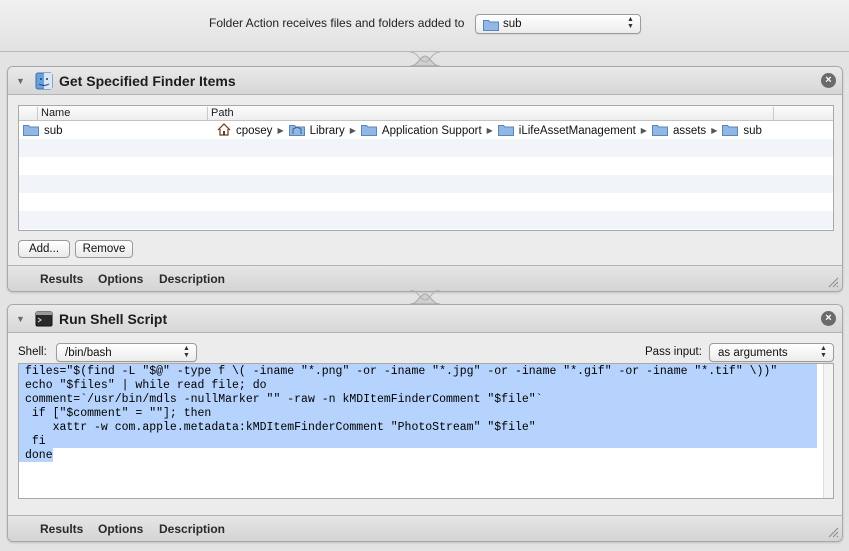 This screenshot has width=849, height=551. Describe the element at coordinates (431, 131) in the screenshot. I see `path-segment: Application Support` at that location.